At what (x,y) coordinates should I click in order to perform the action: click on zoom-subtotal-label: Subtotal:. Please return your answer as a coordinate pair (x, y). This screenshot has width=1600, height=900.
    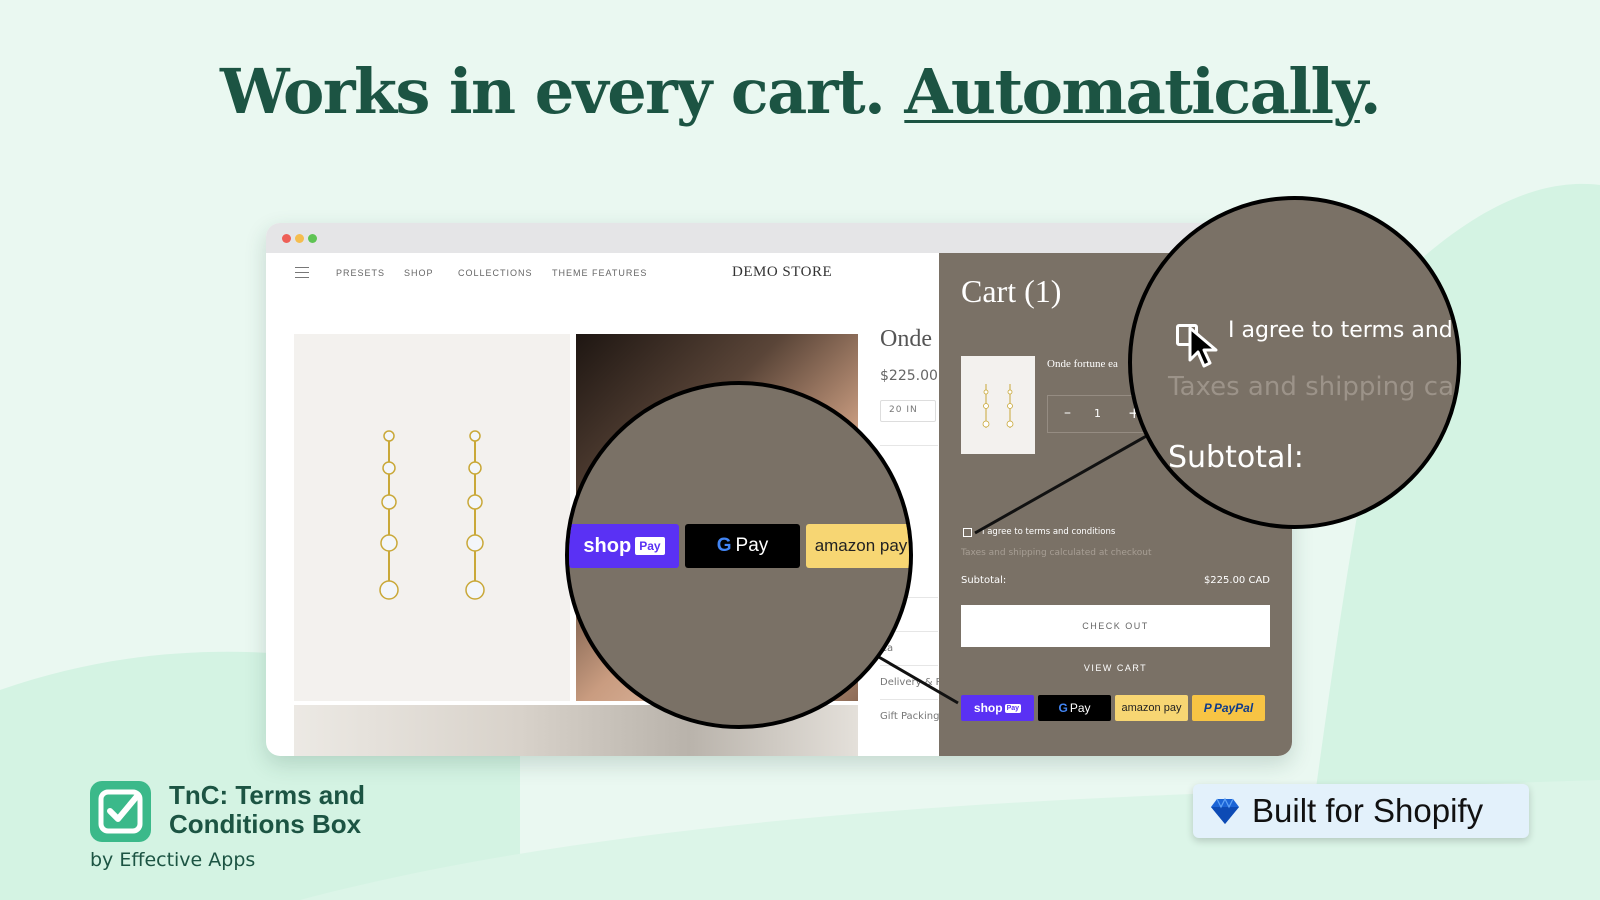
    Looking at the image, I should click on (1236, 457).